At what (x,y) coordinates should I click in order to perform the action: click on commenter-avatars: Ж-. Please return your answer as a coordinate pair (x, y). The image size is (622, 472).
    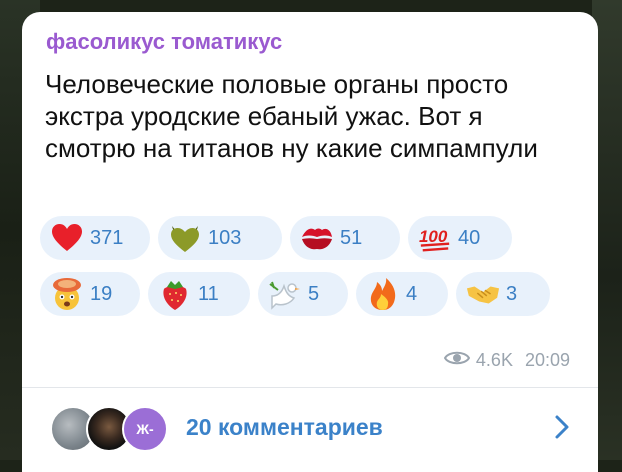
    Looking at the image, I should click on (110, 430).